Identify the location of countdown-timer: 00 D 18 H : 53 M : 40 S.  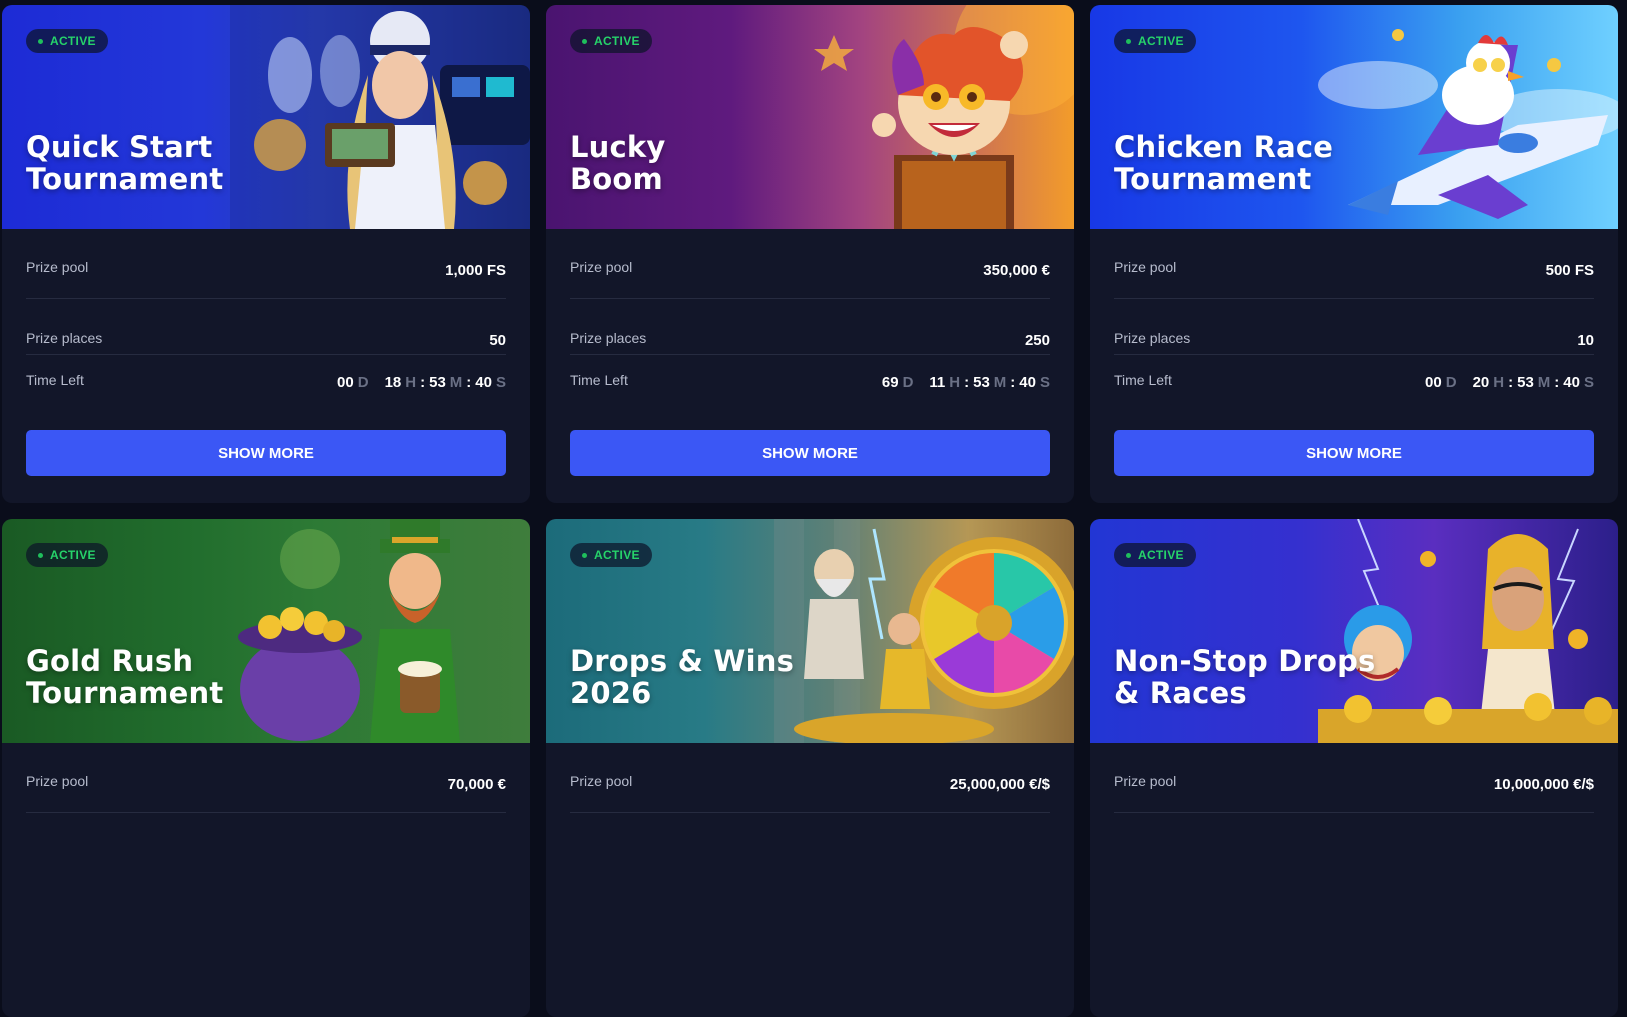
(421, 382).